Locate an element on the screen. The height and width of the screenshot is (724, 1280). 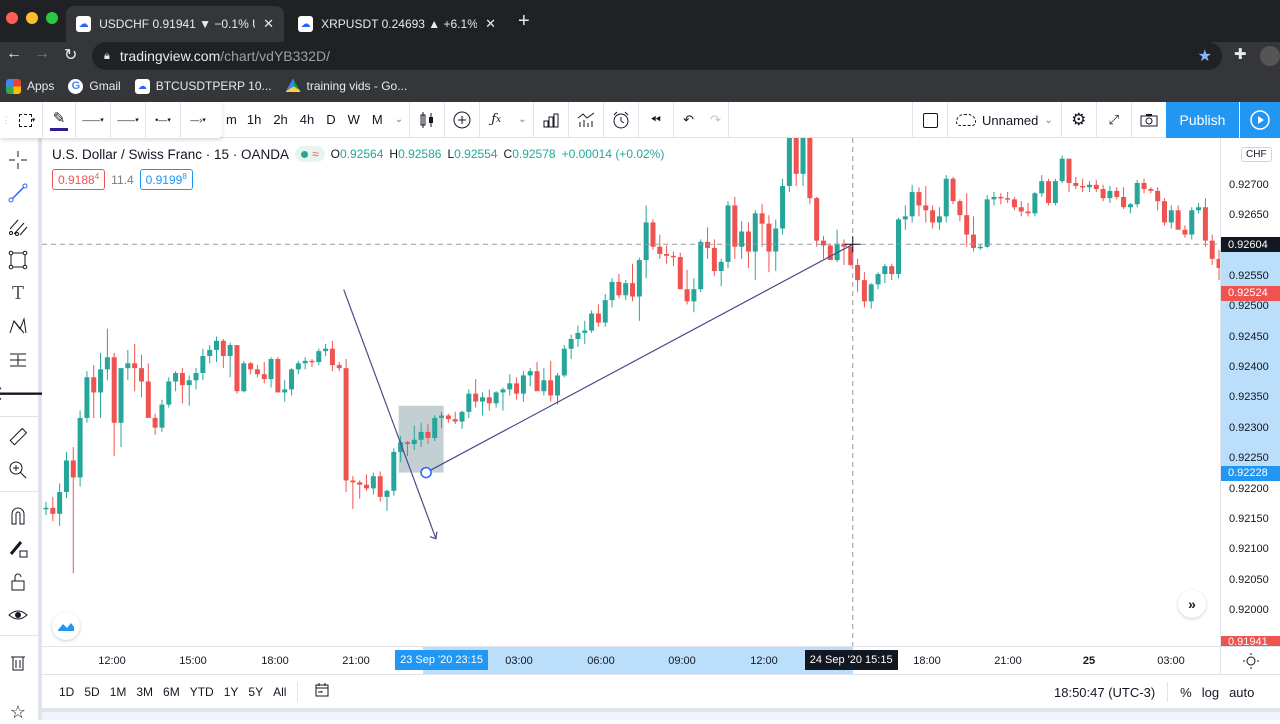
rectangle-shape-tool-icon is located at coordinates (18, 260).